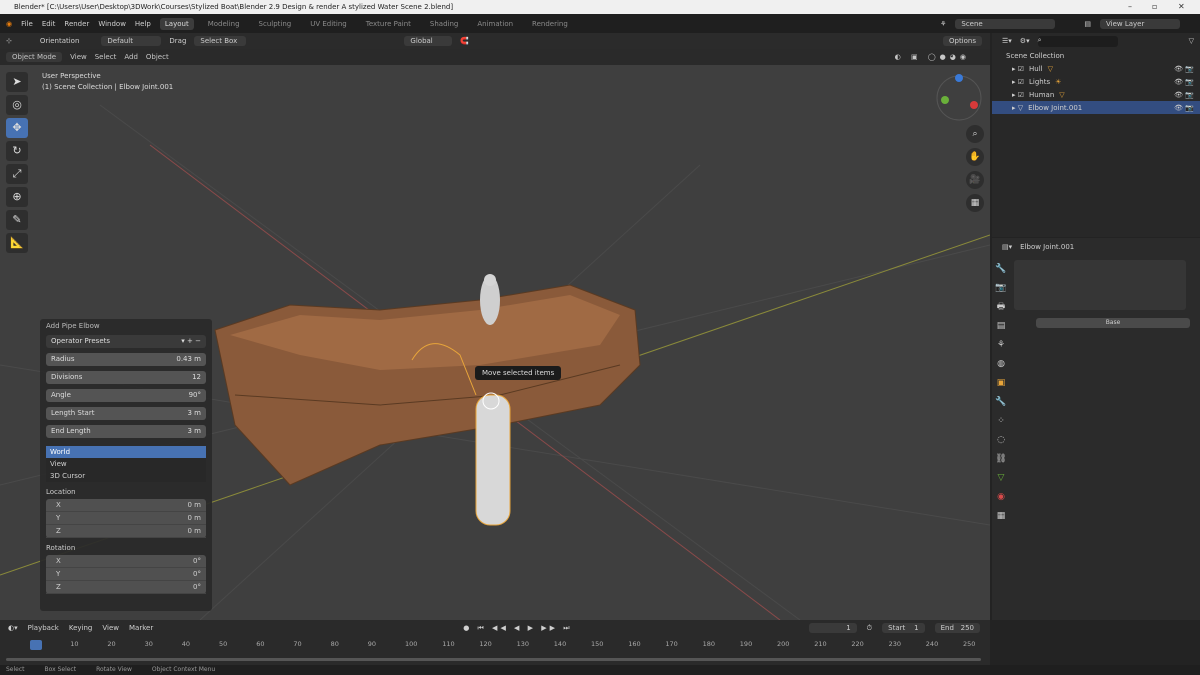 Image resolution: width=1200 pixels, height=675 pixels. What do you see at coordinates (1001, 345) in the screenshot?
I see `scene-tab-icon: ⚘` at bounding box center [1001, 345].